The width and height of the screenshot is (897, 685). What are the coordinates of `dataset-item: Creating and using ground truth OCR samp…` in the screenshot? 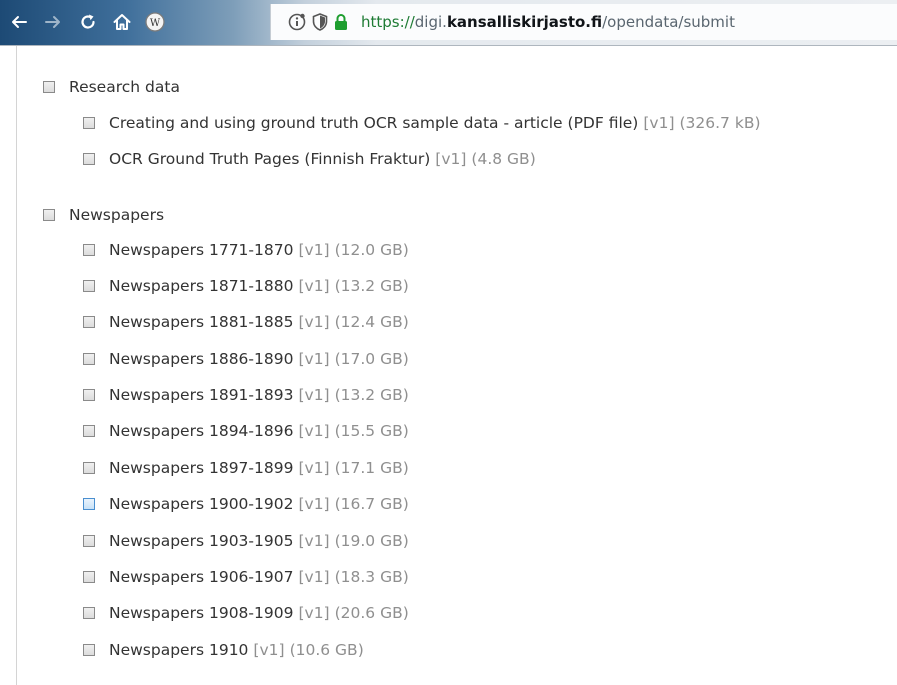 It's located at (422, 123).